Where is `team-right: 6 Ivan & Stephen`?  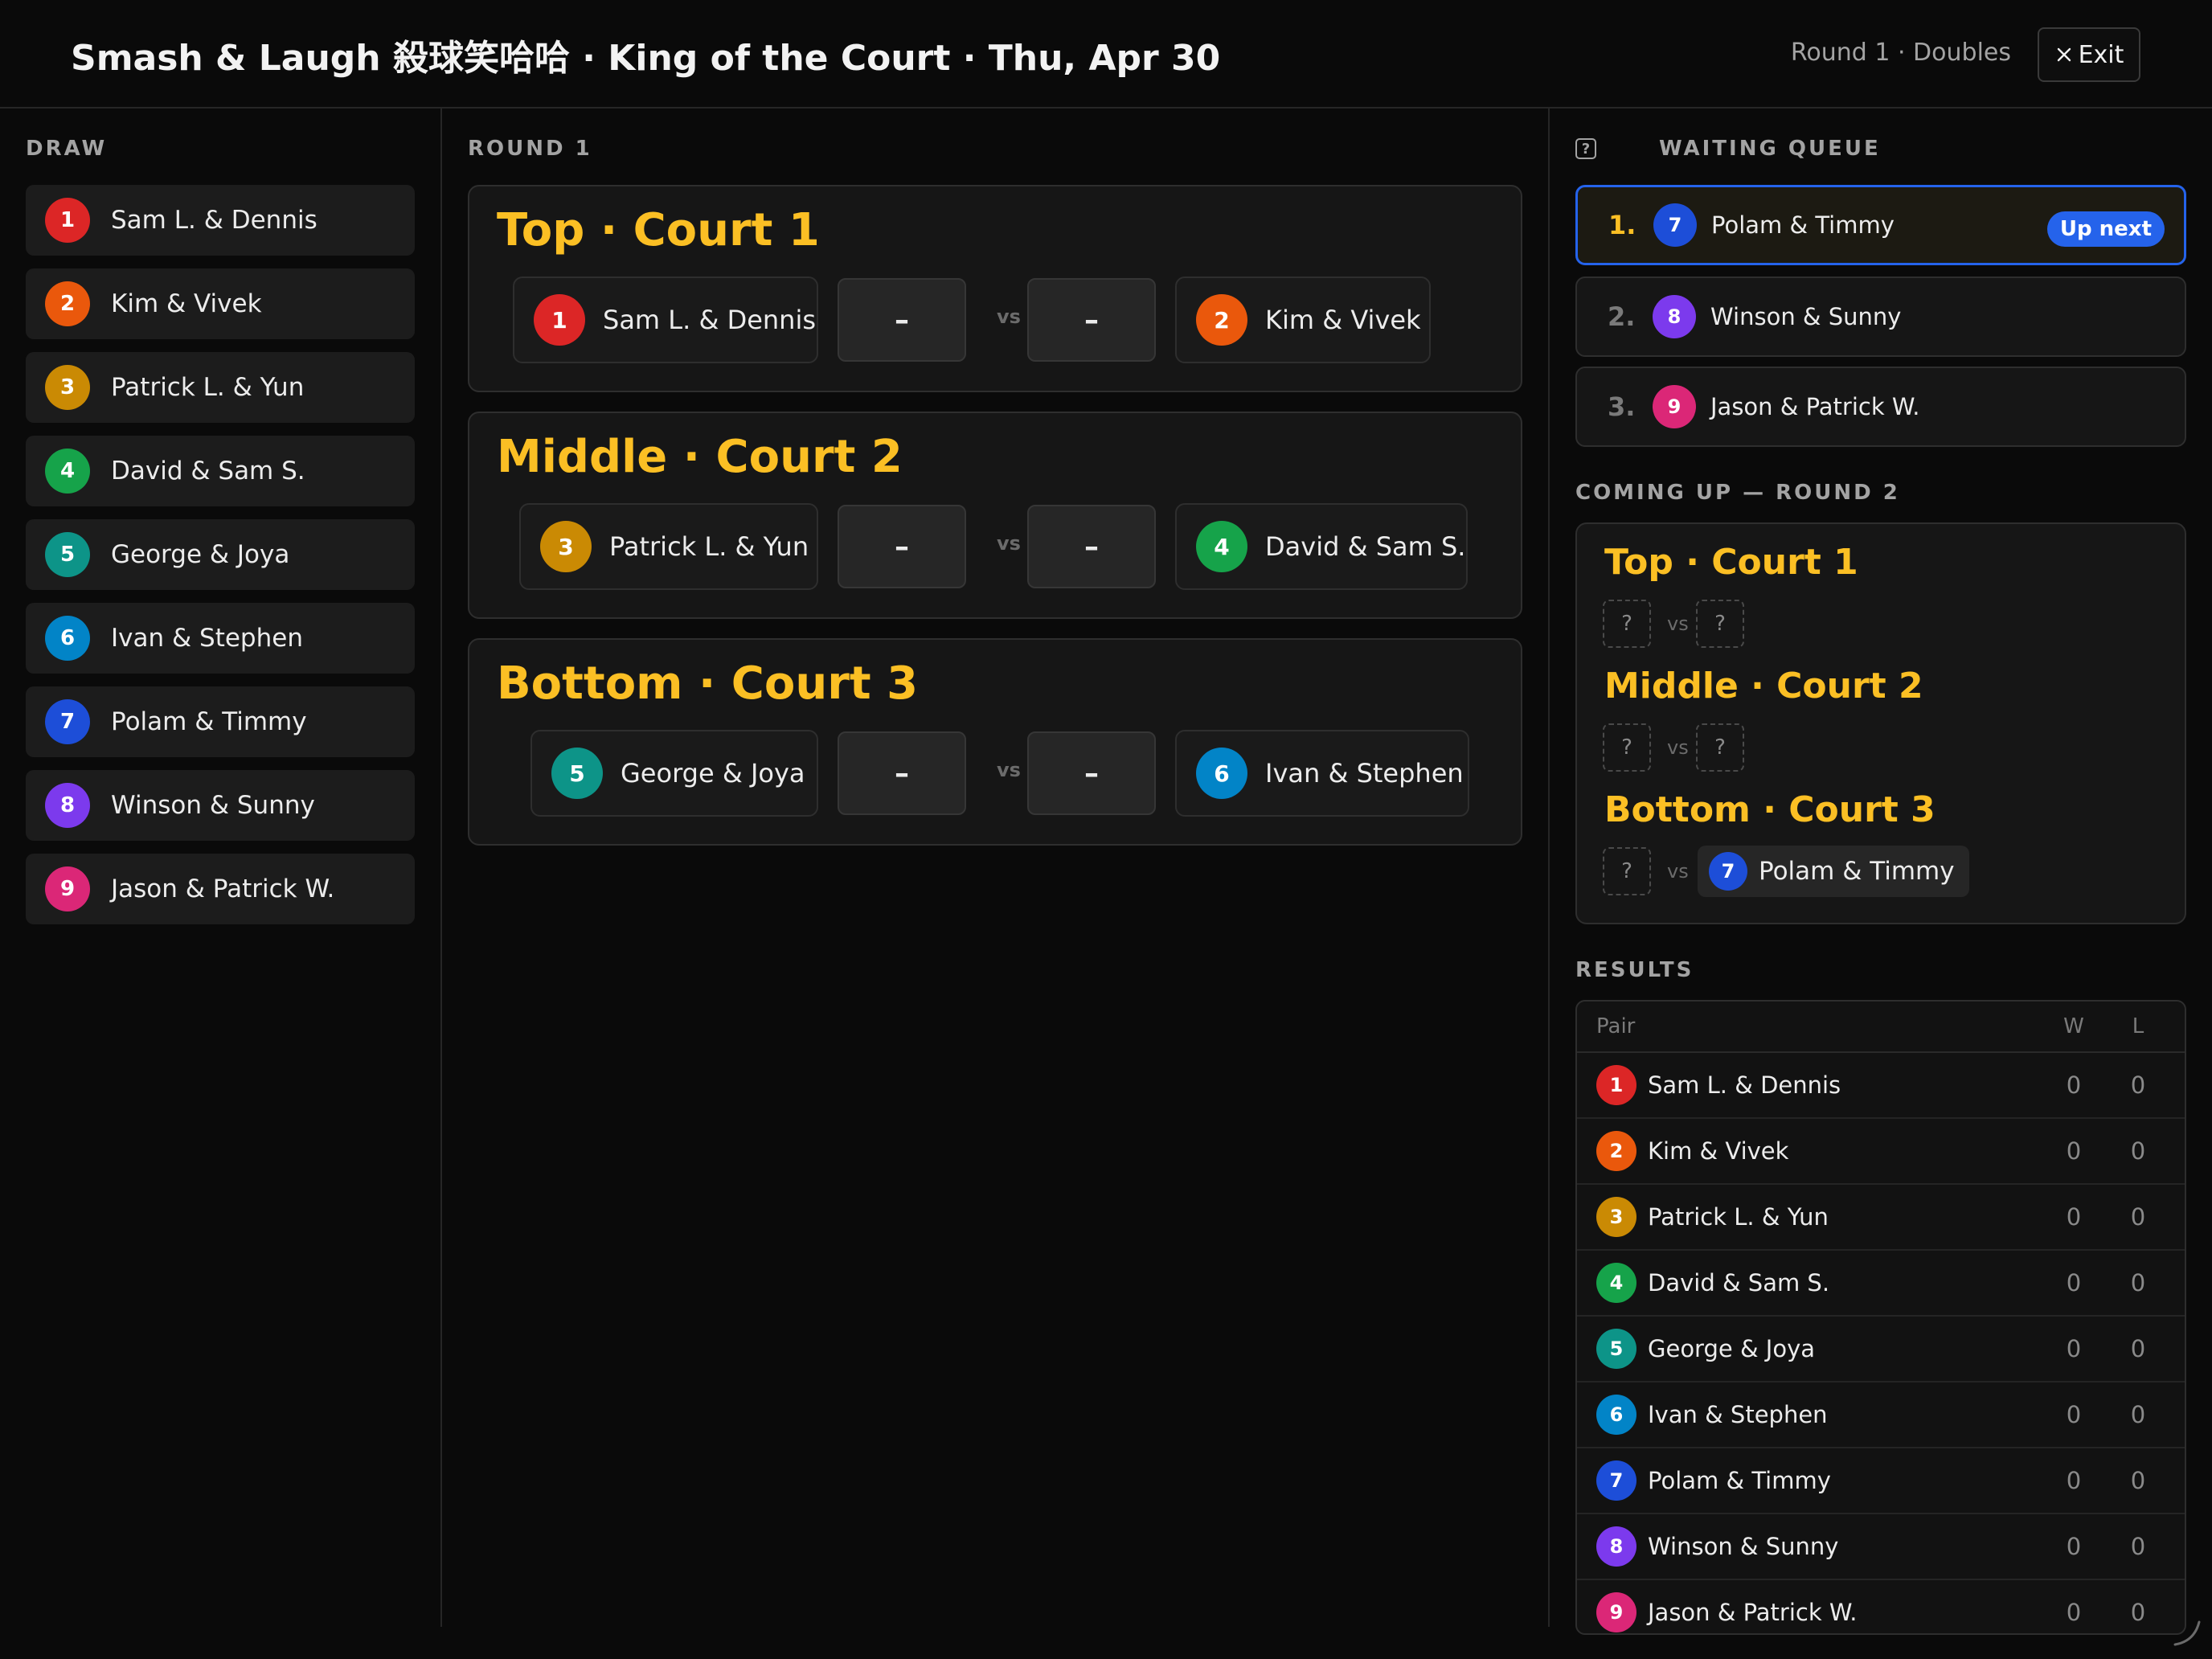 team-right: 6 Ivan & Stephen is located at coordinates (1322, 773).